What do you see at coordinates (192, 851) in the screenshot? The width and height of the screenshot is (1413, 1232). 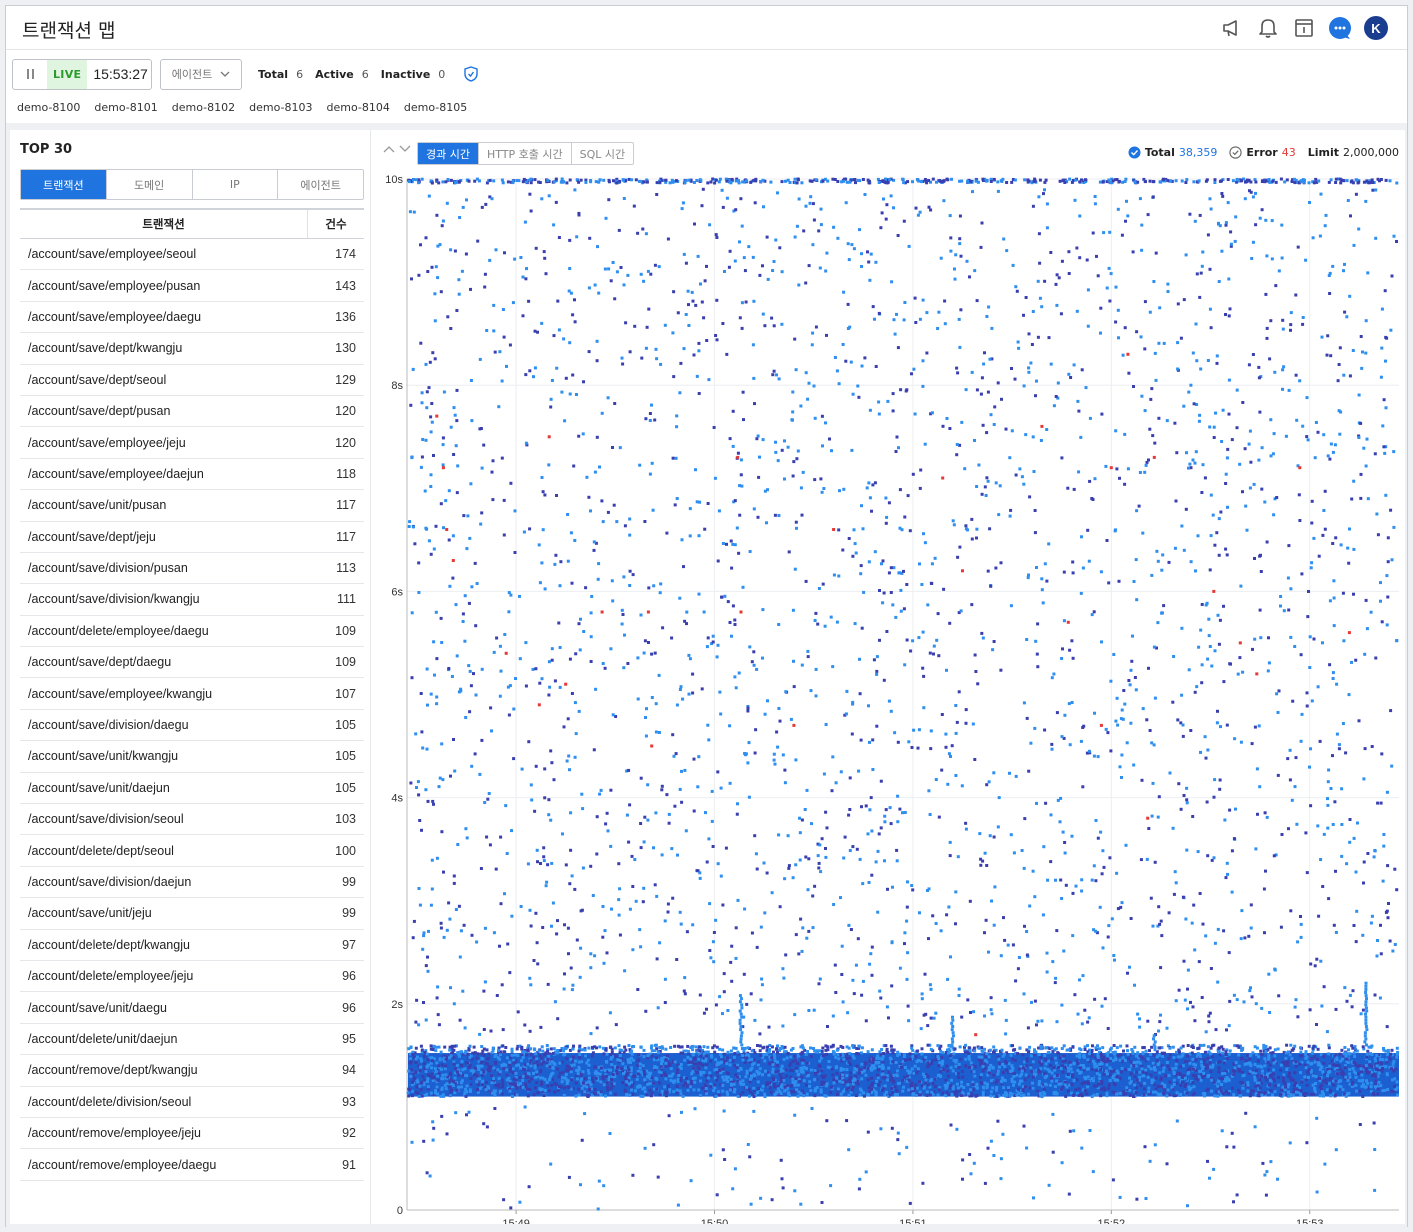 I see `table-row: /account/delete/dept/seoul 100` at bounding box center [192, 851].